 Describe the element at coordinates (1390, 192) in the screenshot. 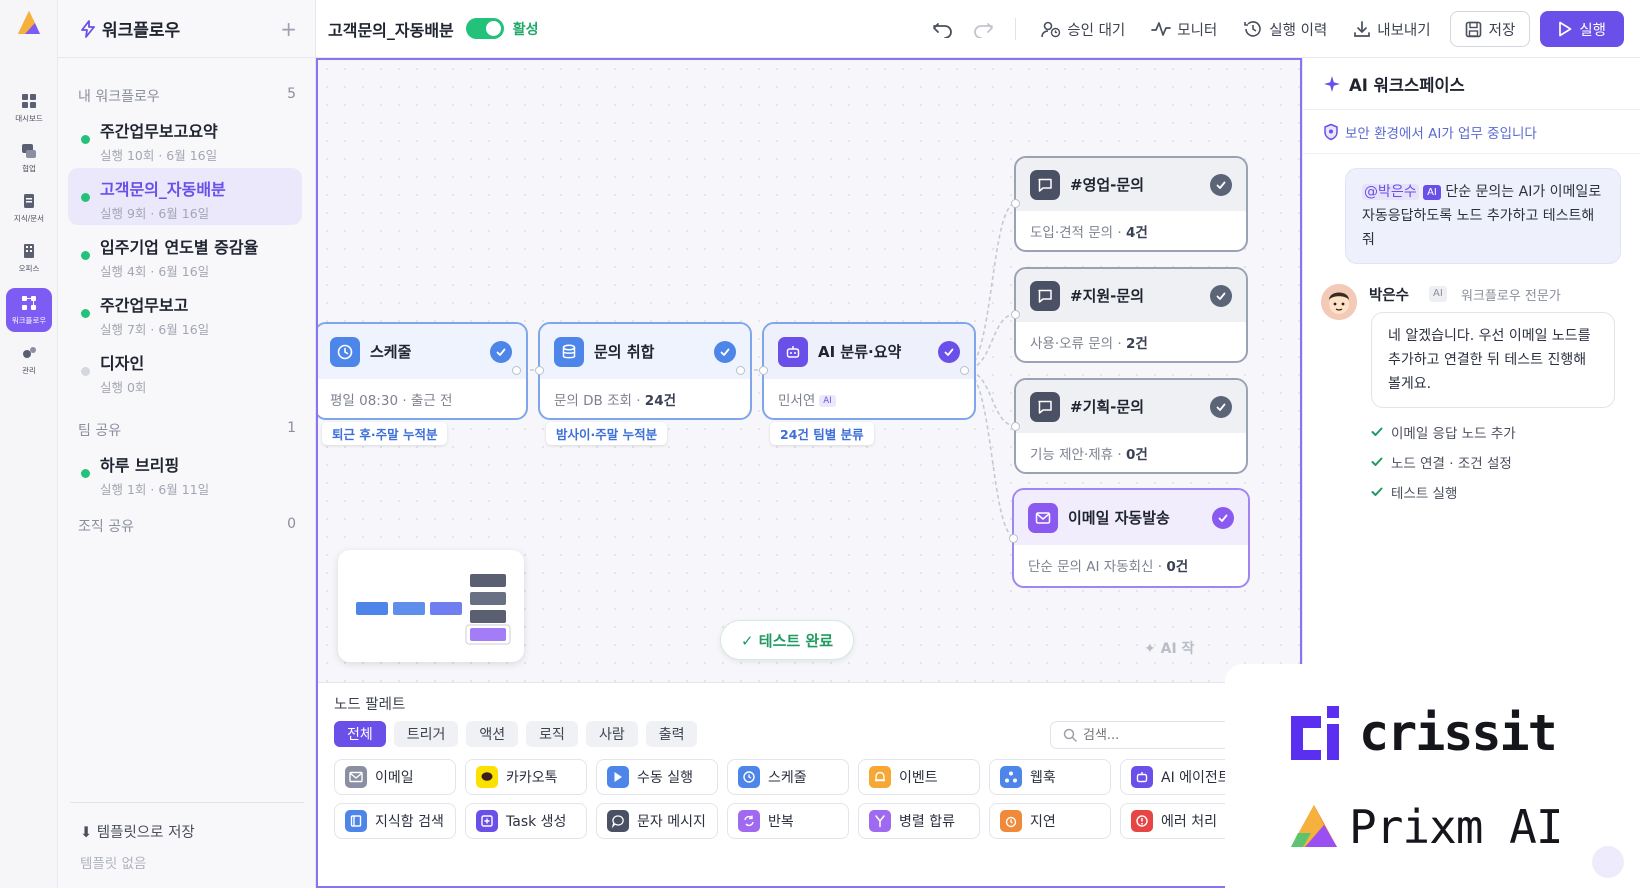

I see `user-mention: @박은수` at that location.